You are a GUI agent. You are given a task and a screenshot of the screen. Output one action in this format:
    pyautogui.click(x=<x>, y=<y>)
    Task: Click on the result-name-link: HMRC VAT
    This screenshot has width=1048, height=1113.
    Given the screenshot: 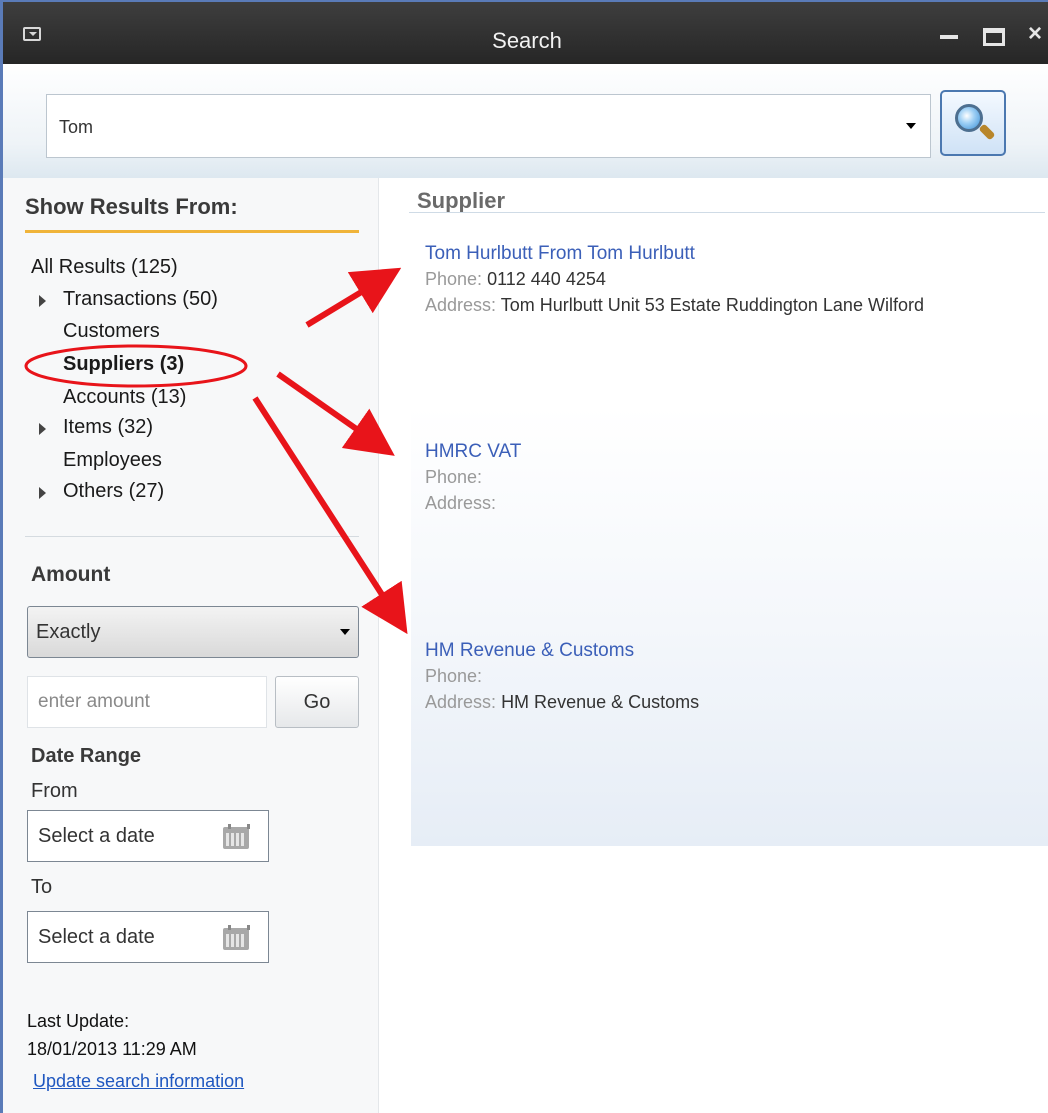 What is the action you would take?
    pyautogui.click(x=473, y=452)
    